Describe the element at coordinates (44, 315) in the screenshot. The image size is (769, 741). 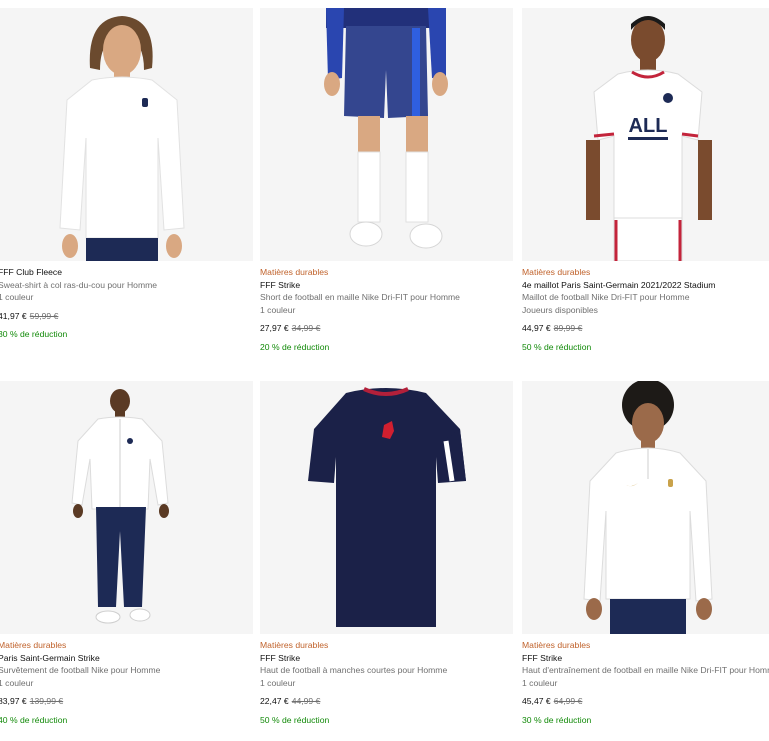
I see `original-price: 59,99 €` at that location.